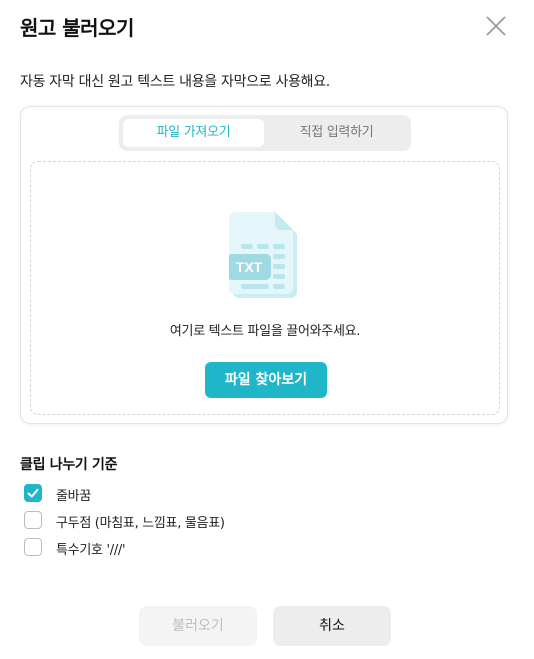 This screenshot has height=659, width=534. I want to click on clip-split-title: 클립 나누기 기준, so click(69, 465).